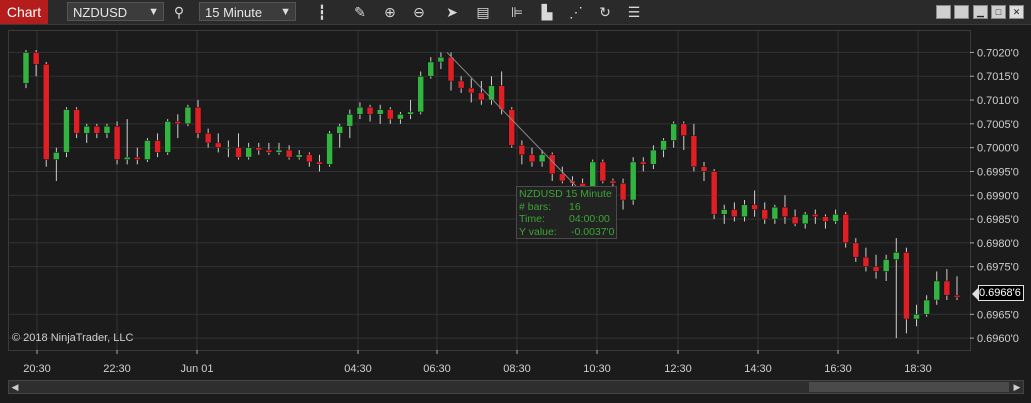  I want to click on price-axis-label: 0.6965'0, so click(998, 315).